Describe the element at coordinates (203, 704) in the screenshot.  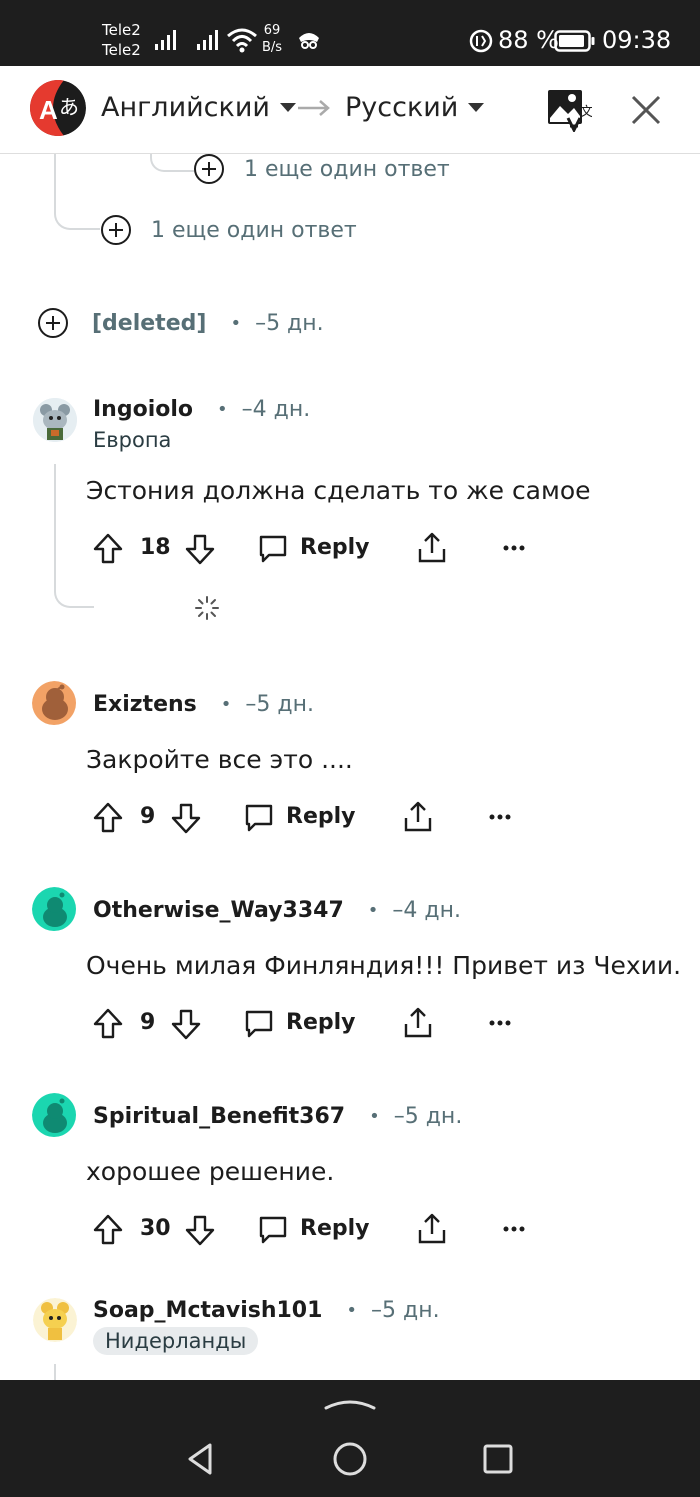
I see `comment-header: Exiztens • –5 дн.` at that location.